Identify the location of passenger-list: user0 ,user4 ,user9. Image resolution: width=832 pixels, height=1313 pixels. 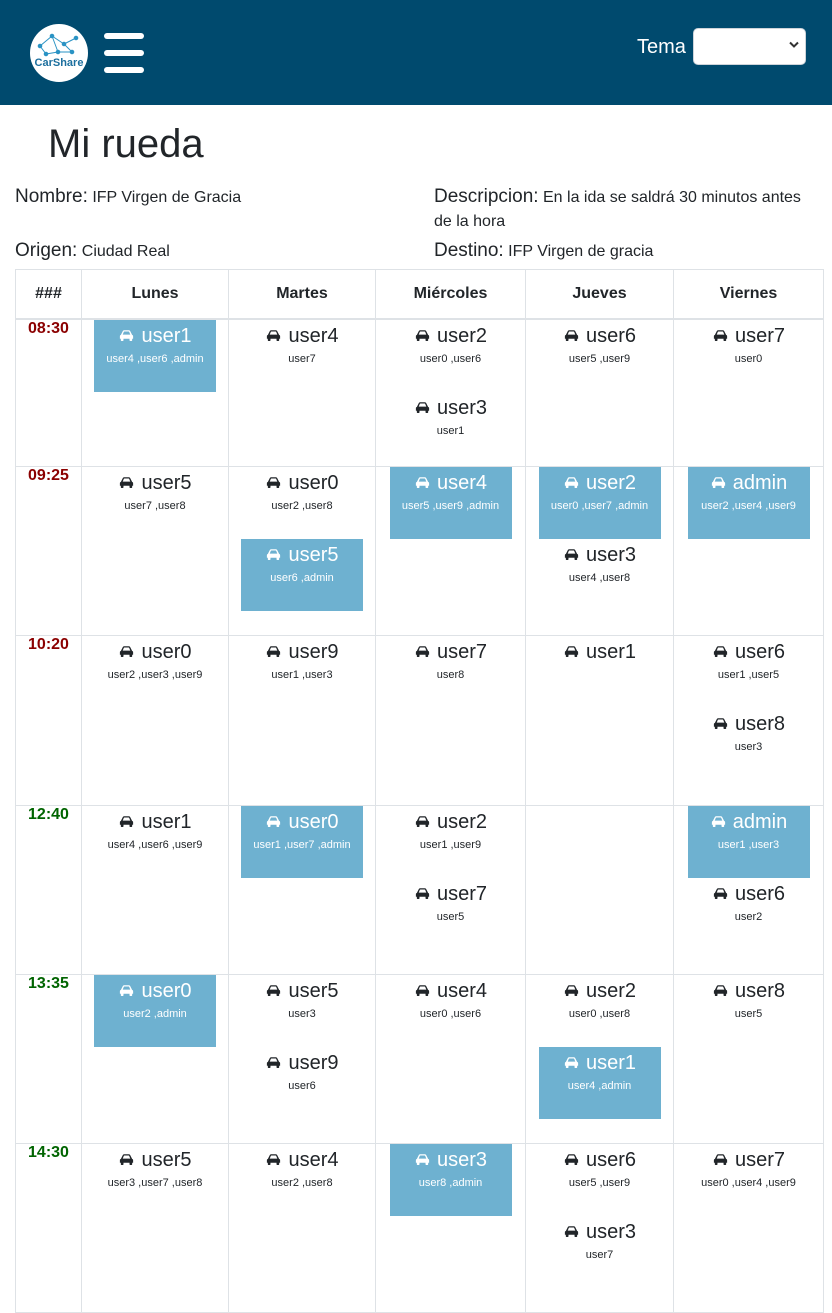
(748, 1182).